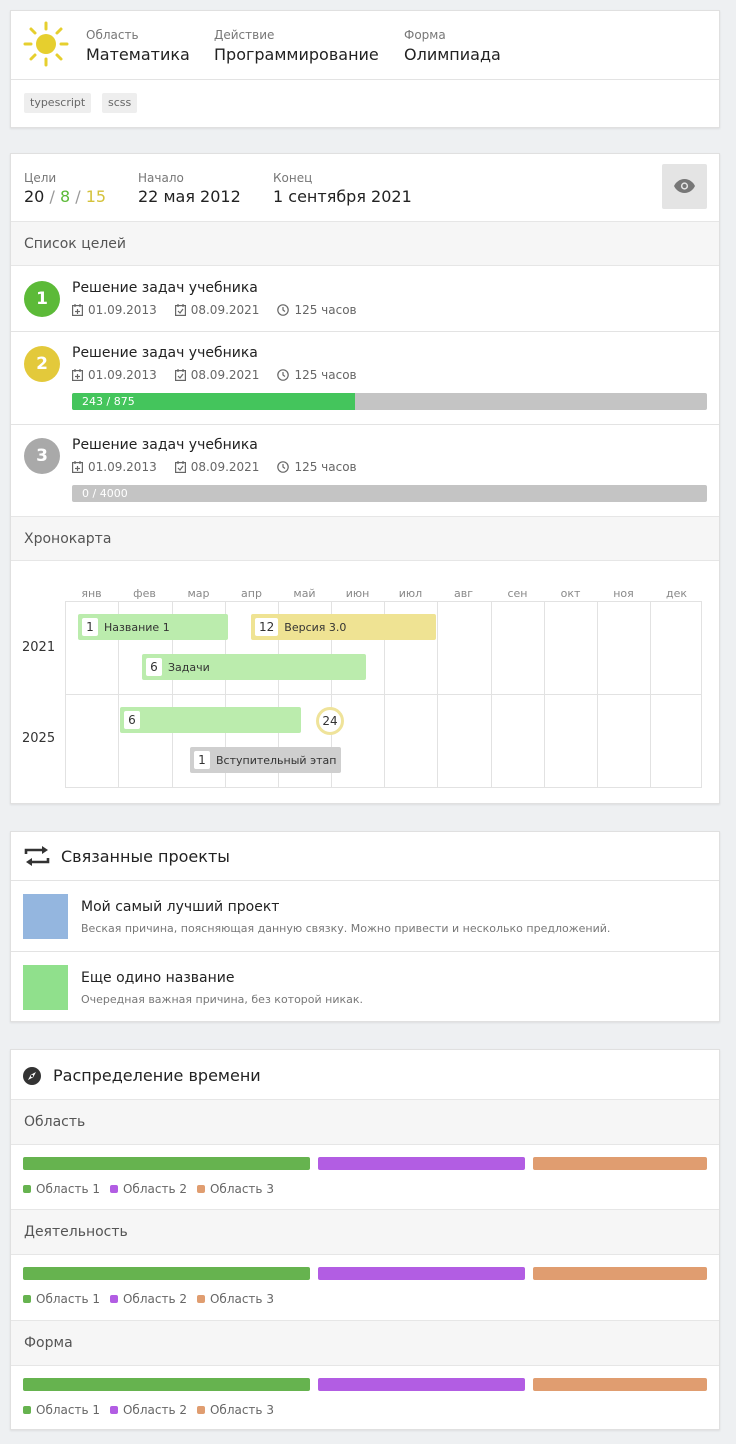 The image size is (736, 1444). What do you see at coordinates (244, 35) in the screenshot?
I see `action-label: Действие` at bounding box center [244, 35].